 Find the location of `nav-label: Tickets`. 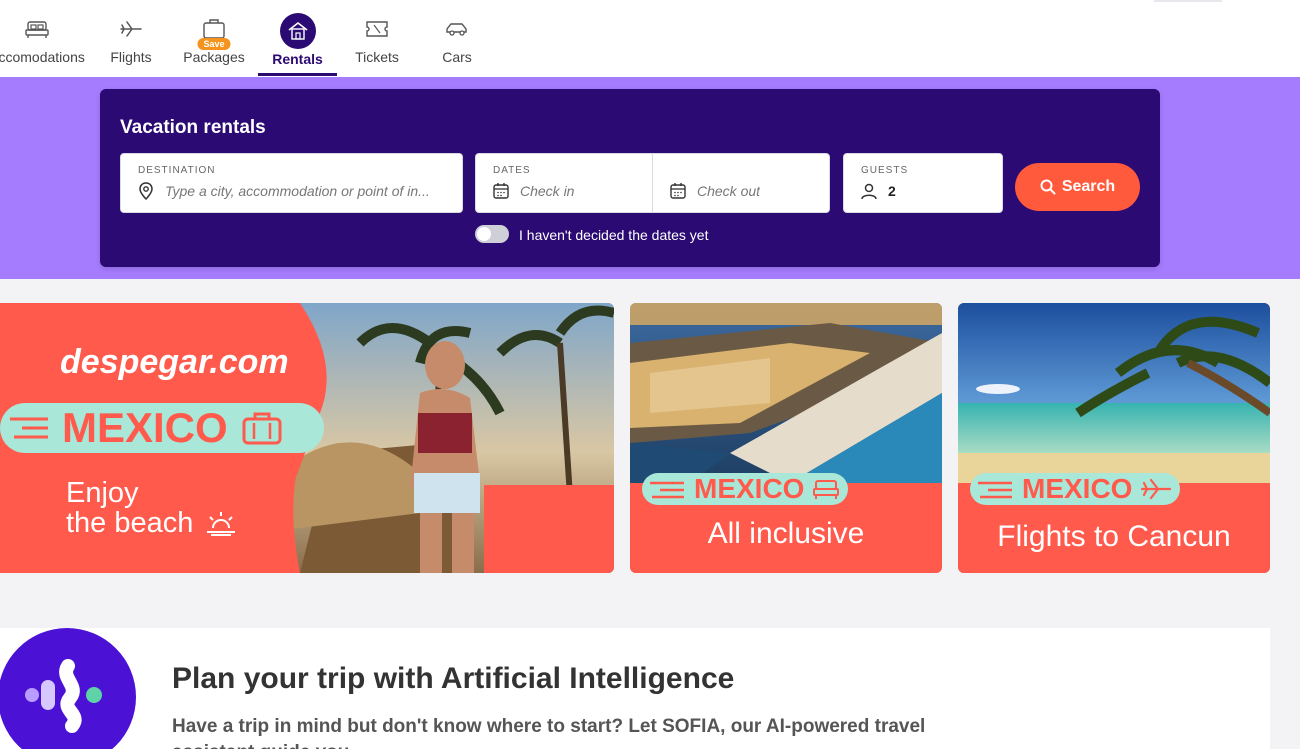

nav-label: Tickets is located at coordinates (377, 57).